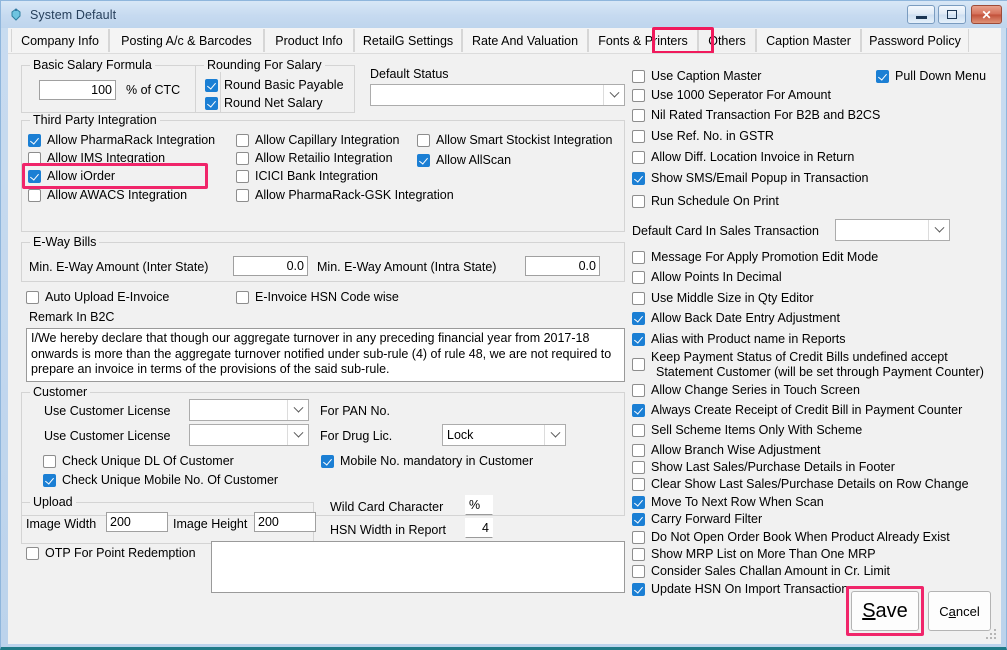 The width and height of the screenshot is (1007, 650). Describe the element at coordinates (885, 611) in the screenshot. I see `save-button: Save` at that location.